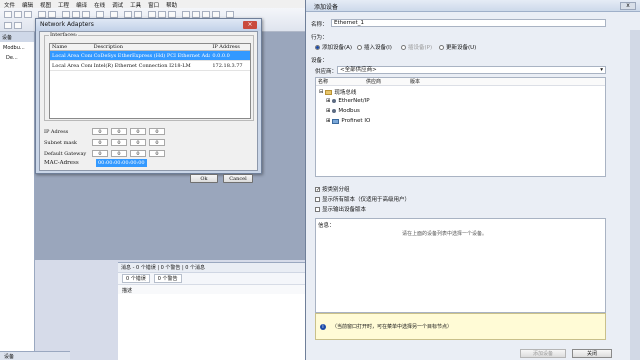 This screenshot has width=640, height=360. I want to click on tree-node-modbus: ⊞ Modbus, so click(343, 111).